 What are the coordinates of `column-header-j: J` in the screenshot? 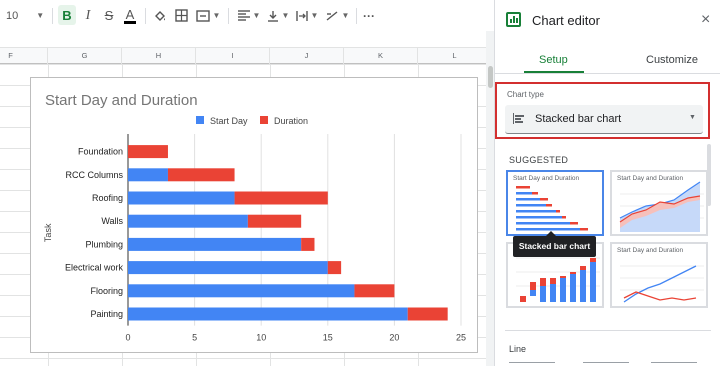 It's located at (307, 56).